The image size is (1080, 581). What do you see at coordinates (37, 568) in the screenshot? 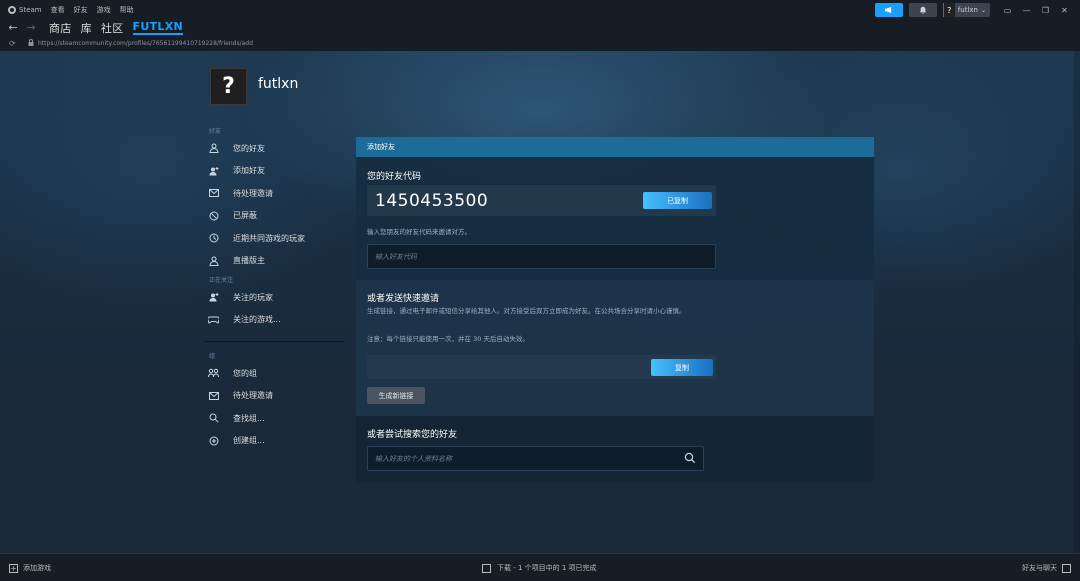
I see `add-game-label: 添加游戏` at bounding box center [37, 568].